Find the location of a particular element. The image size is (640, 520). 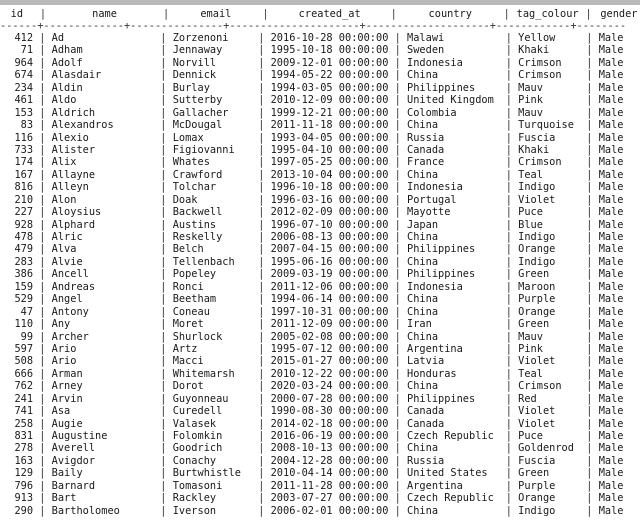

cell-name: Adham is located at coordinates (67, 50).